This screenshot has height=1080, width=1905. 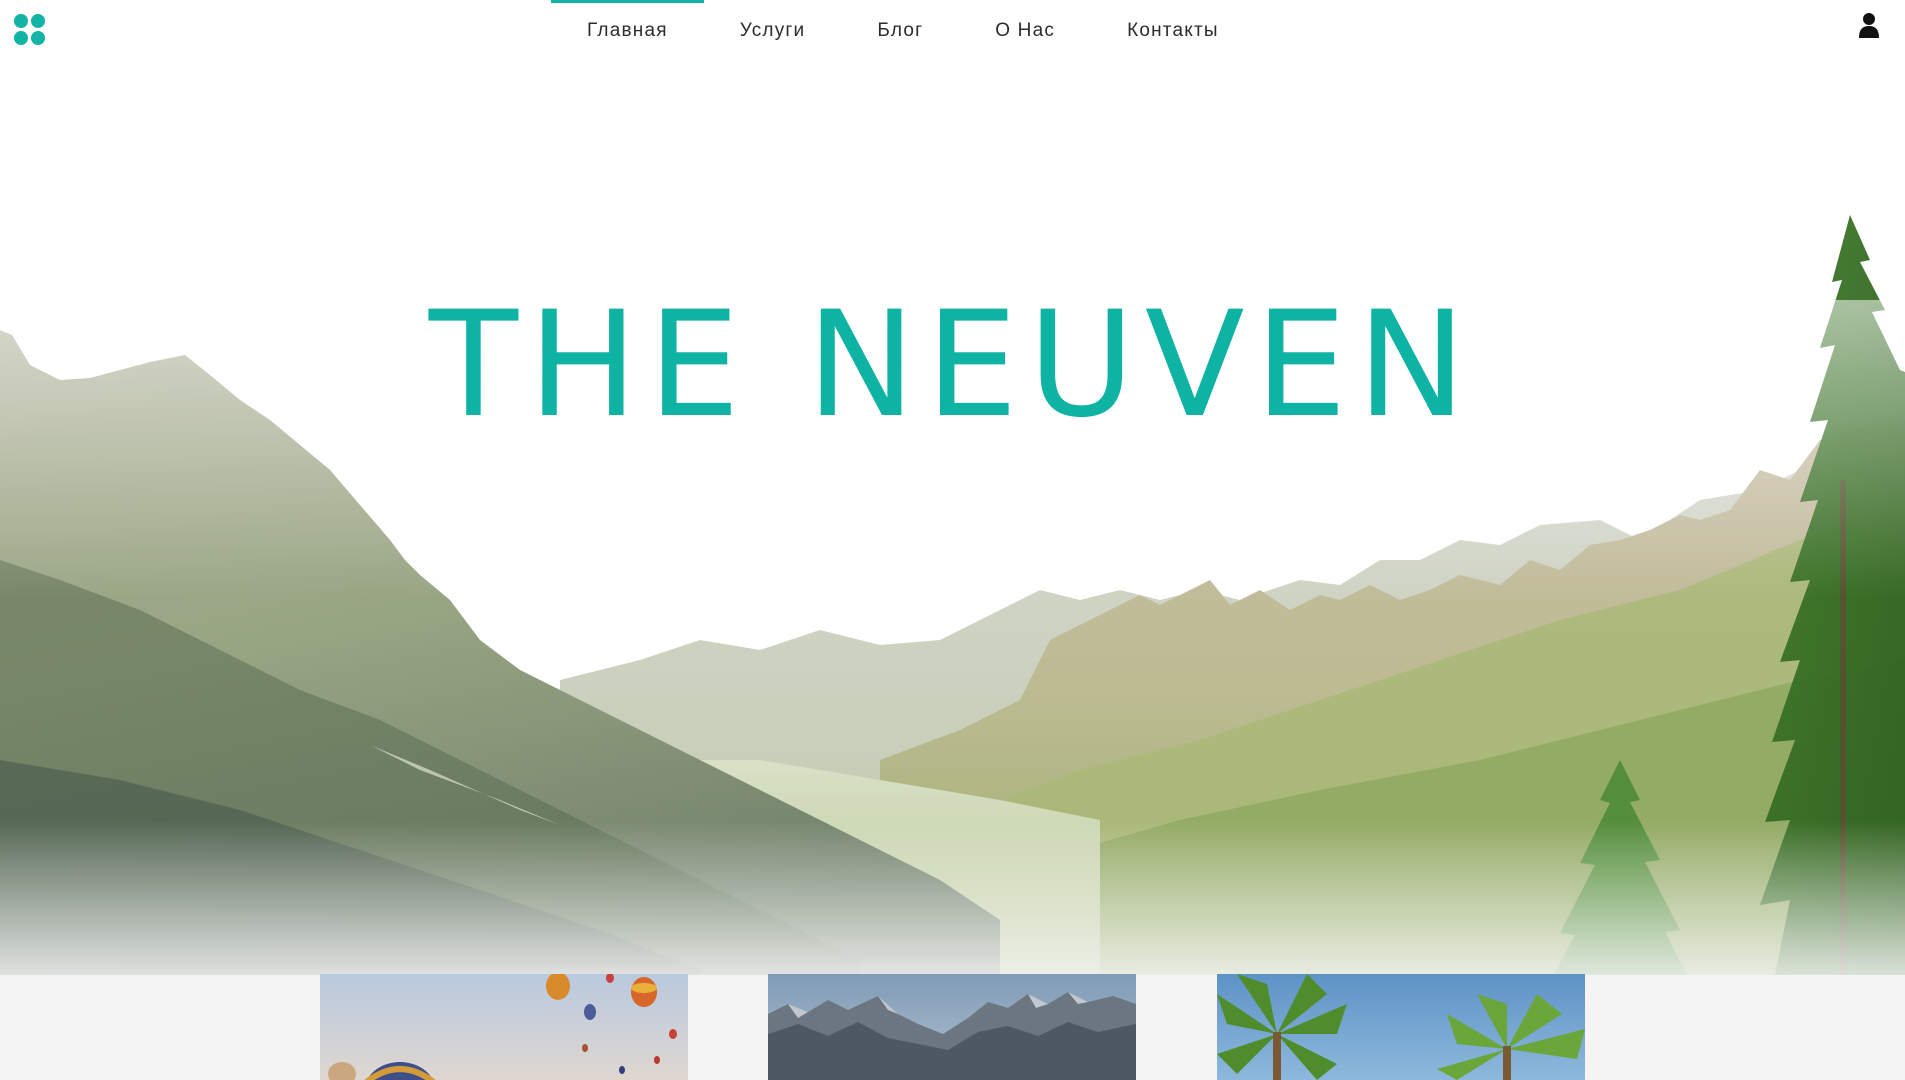 I want to click on nav-item-label: Услуги, so click(x=772, y=30).